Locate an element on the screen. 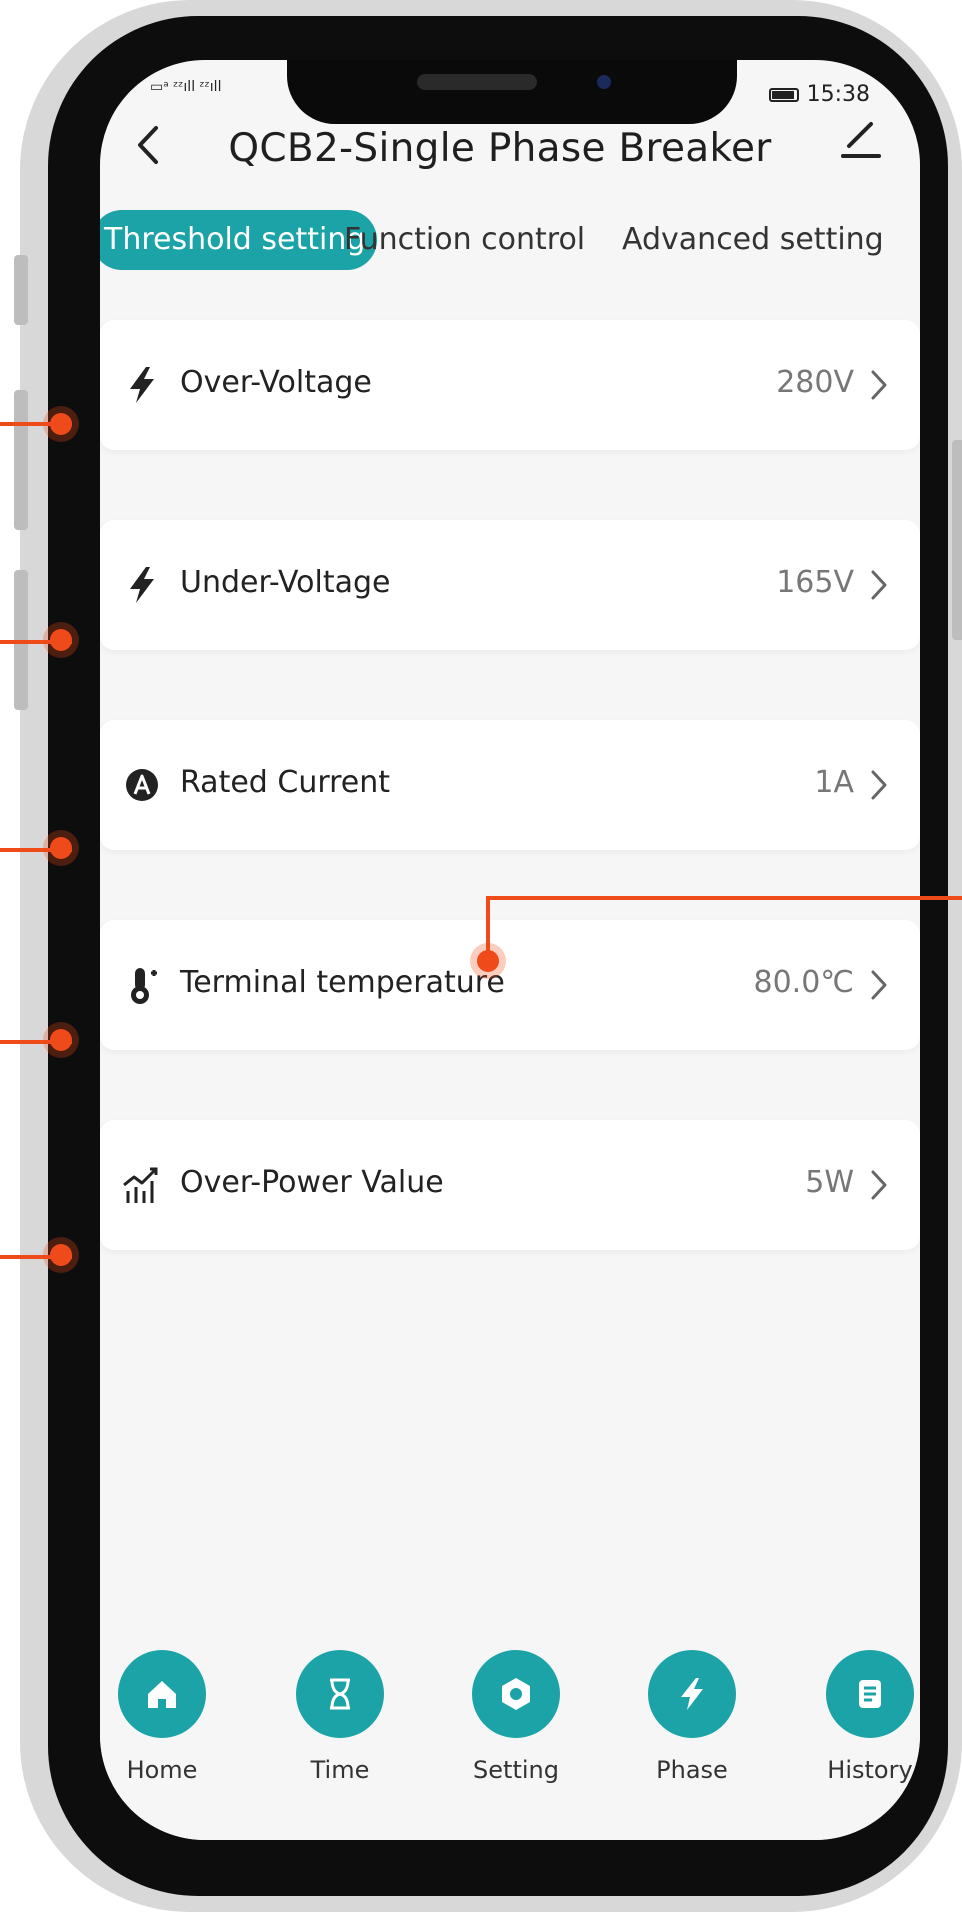 The image size is (962, 1912). notch is located at coordinates (512, 92).